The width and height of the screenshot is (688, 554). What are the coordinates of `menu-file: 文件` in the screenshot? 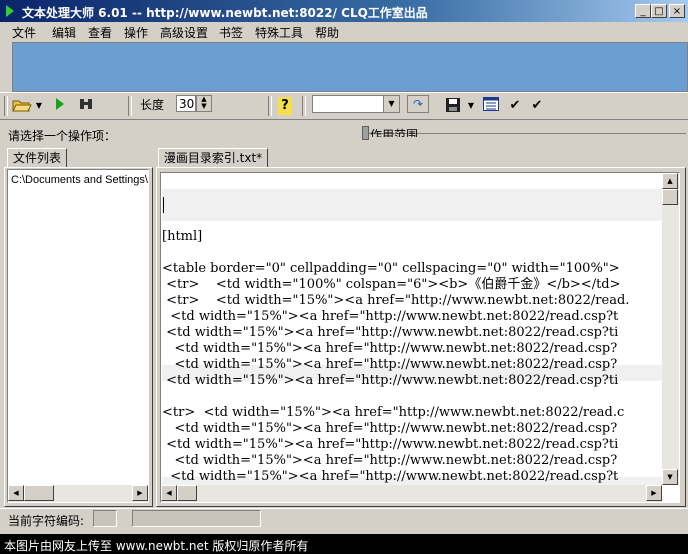 It's located at (24, 32).